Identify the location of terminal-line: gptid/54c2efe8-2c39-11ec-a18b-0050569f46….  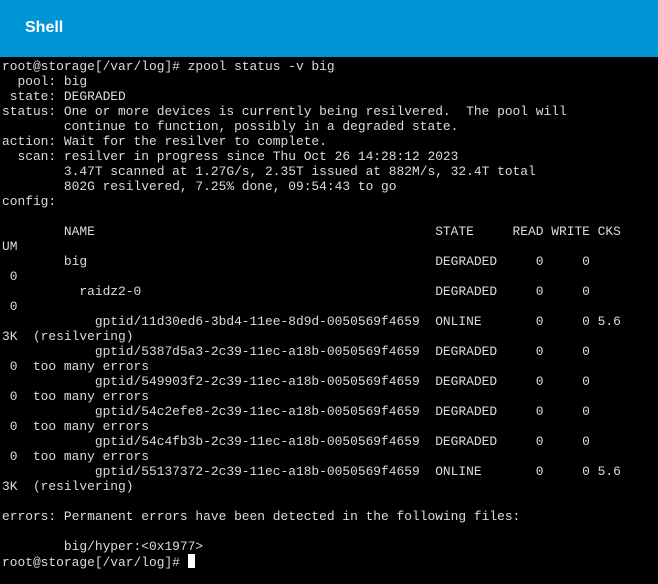
(296, 411).